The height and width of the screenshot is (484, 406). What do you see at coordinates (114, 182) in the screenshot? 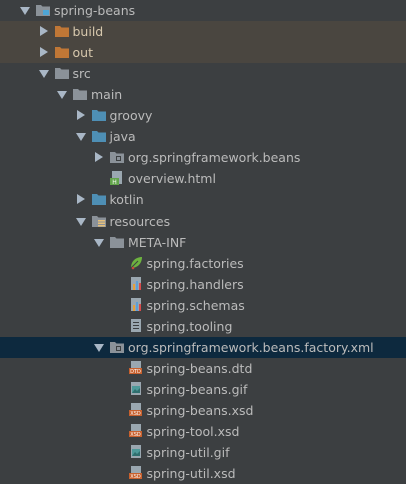
I see `svg-text: H` at bounding box center [114, 182].